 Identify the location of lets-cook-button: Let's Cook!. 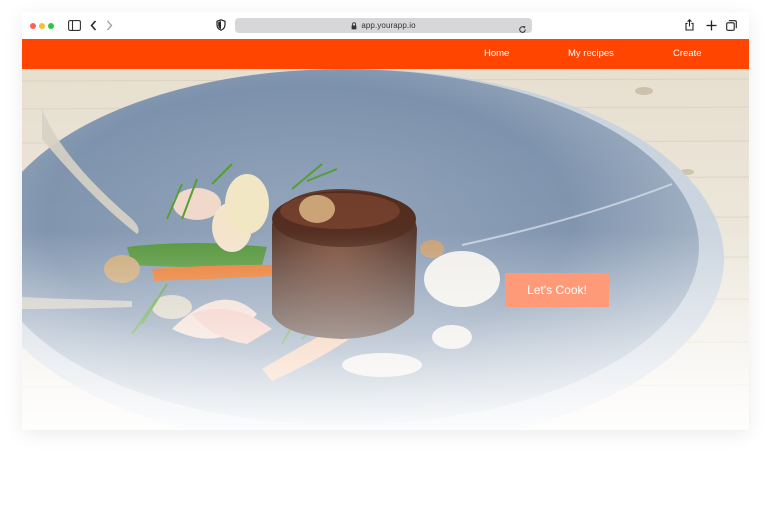
(557, 290).